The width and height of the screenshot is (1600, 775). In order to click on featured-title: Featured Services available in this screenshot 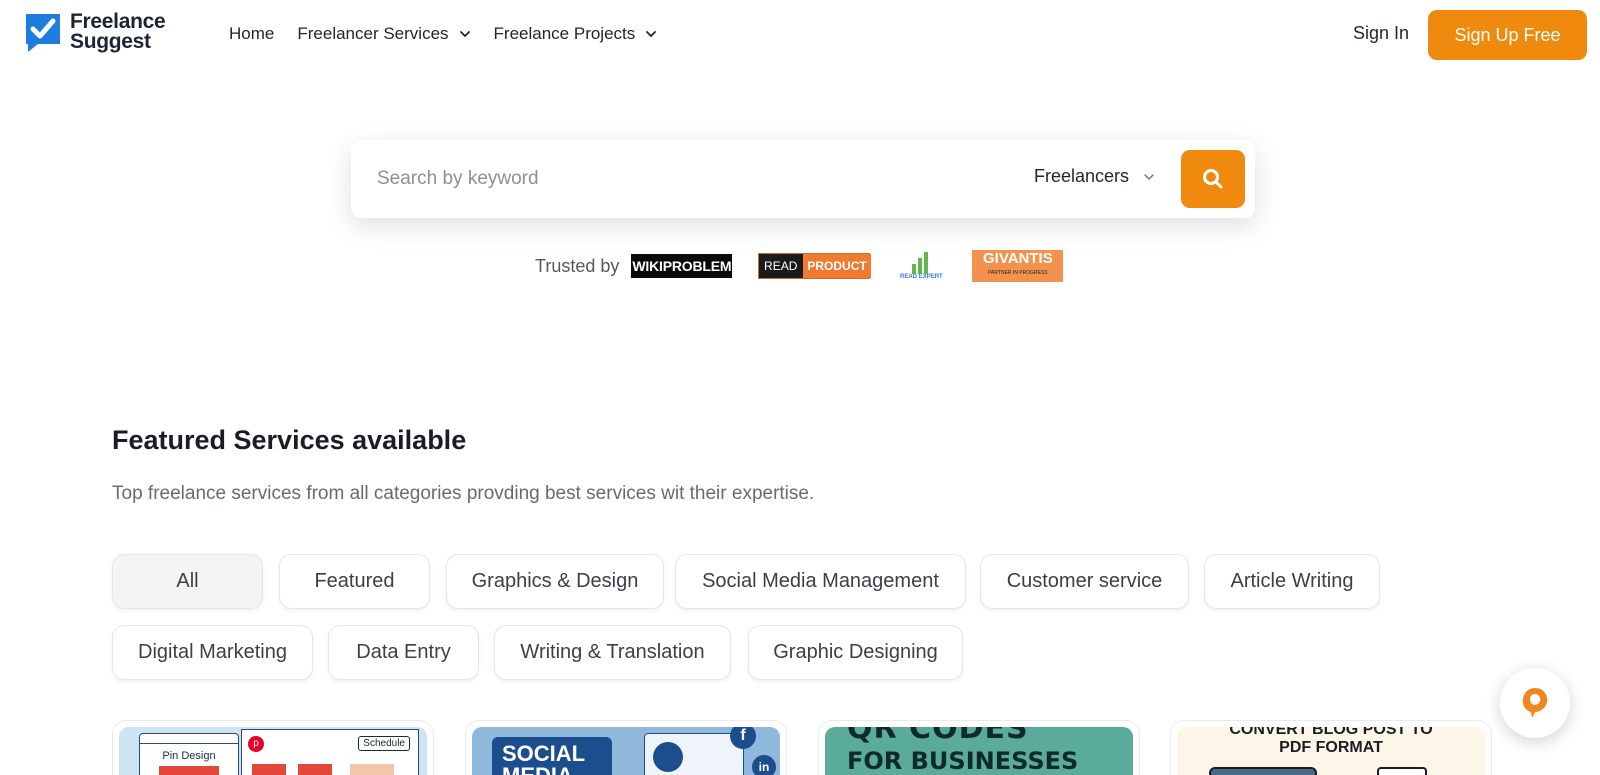, I will do `click(289, 440)`.